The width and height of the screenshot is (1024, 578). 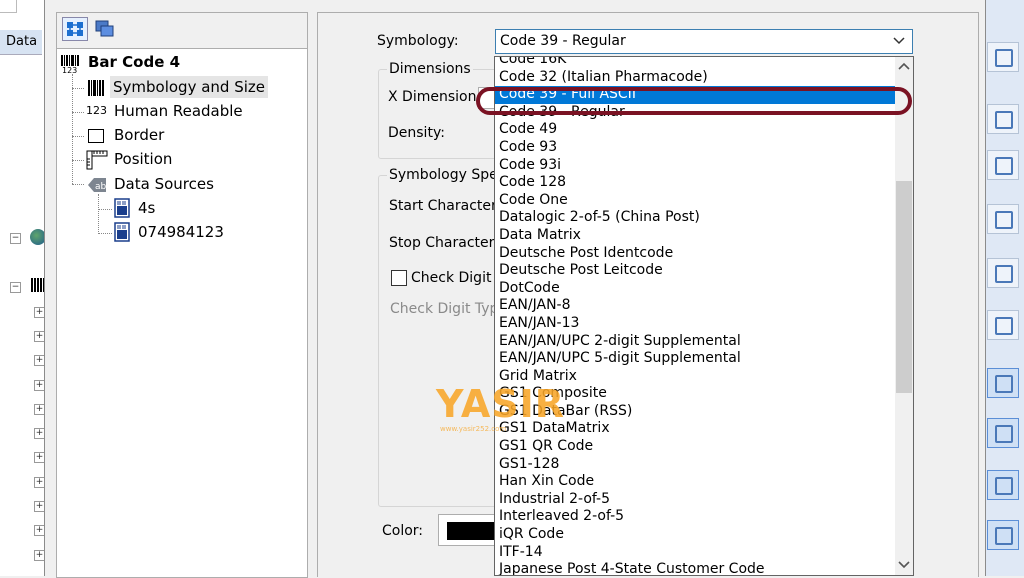 What do you see at coordinates (451, 278) in the screenshot?
I see `check-digit-label: Check Digit` at bounding box center [451, 278].